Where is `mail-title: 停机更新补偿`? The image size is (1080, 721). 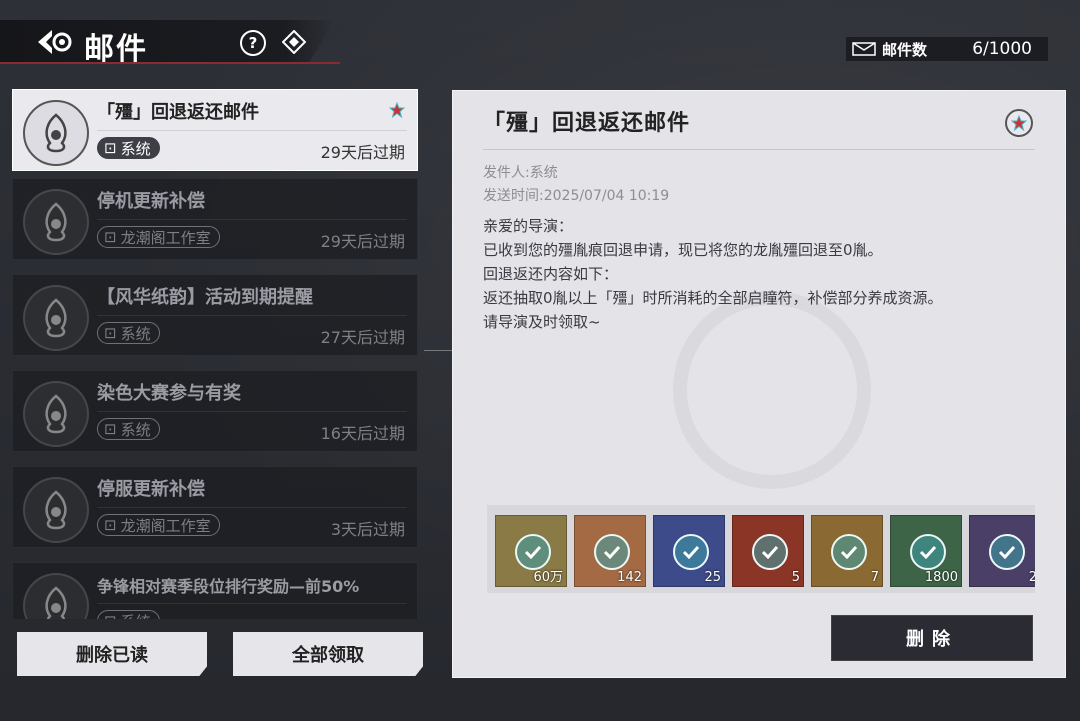
mail-title: 停机更新补偿 is located at coordinates (151, 201).